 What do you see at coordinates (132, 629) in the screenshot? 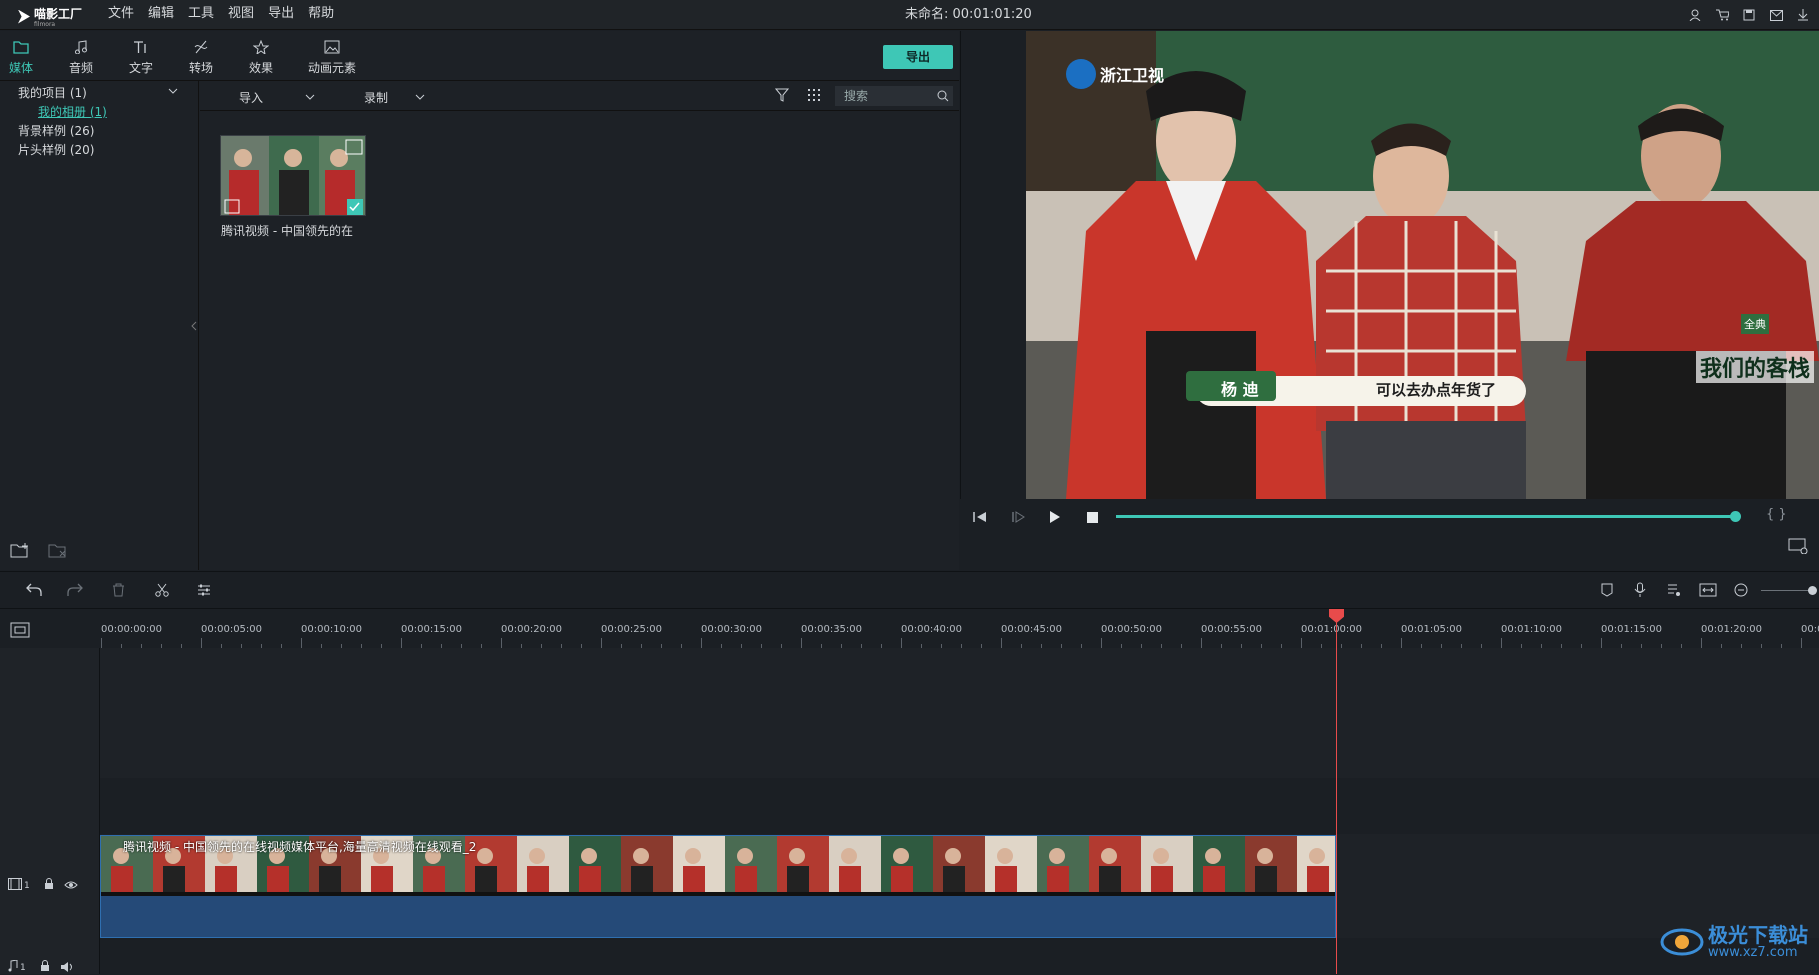
I see `ruler-tick-label: 00:00:00:00` at bounding box center [132, 629].